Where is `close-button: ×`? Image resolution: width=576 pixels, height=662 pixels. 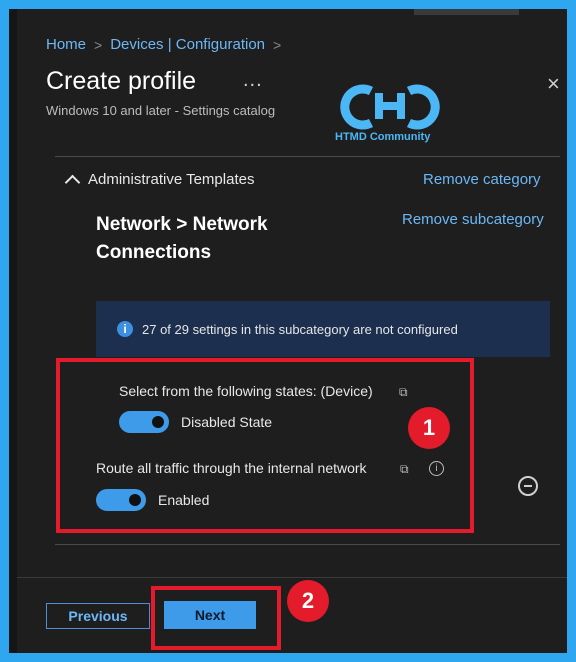 close-button: × is located at coordinates (553, 84).